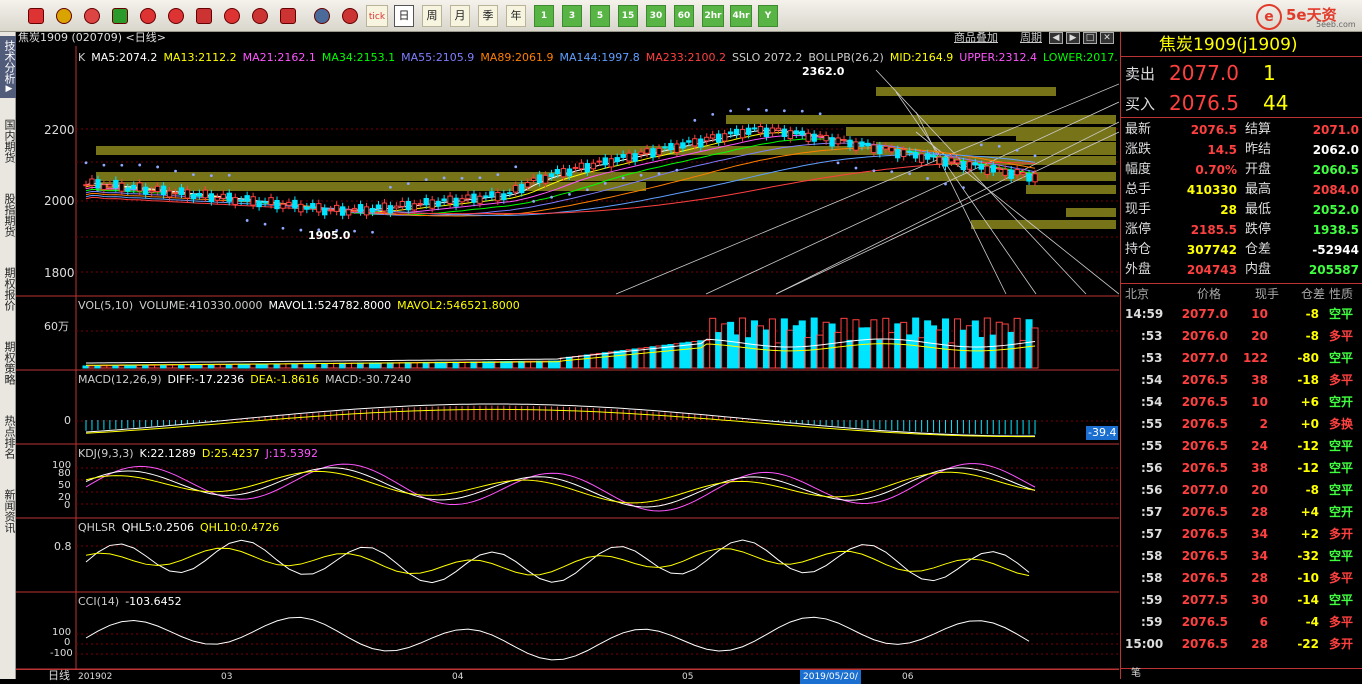 Image resolution: width=1362 pixels, height=684 pixels. What do you see at coordinates (713, 16) in the screenshot?
I see `period-button-24: 2hr` at bounding box center [713, 16].